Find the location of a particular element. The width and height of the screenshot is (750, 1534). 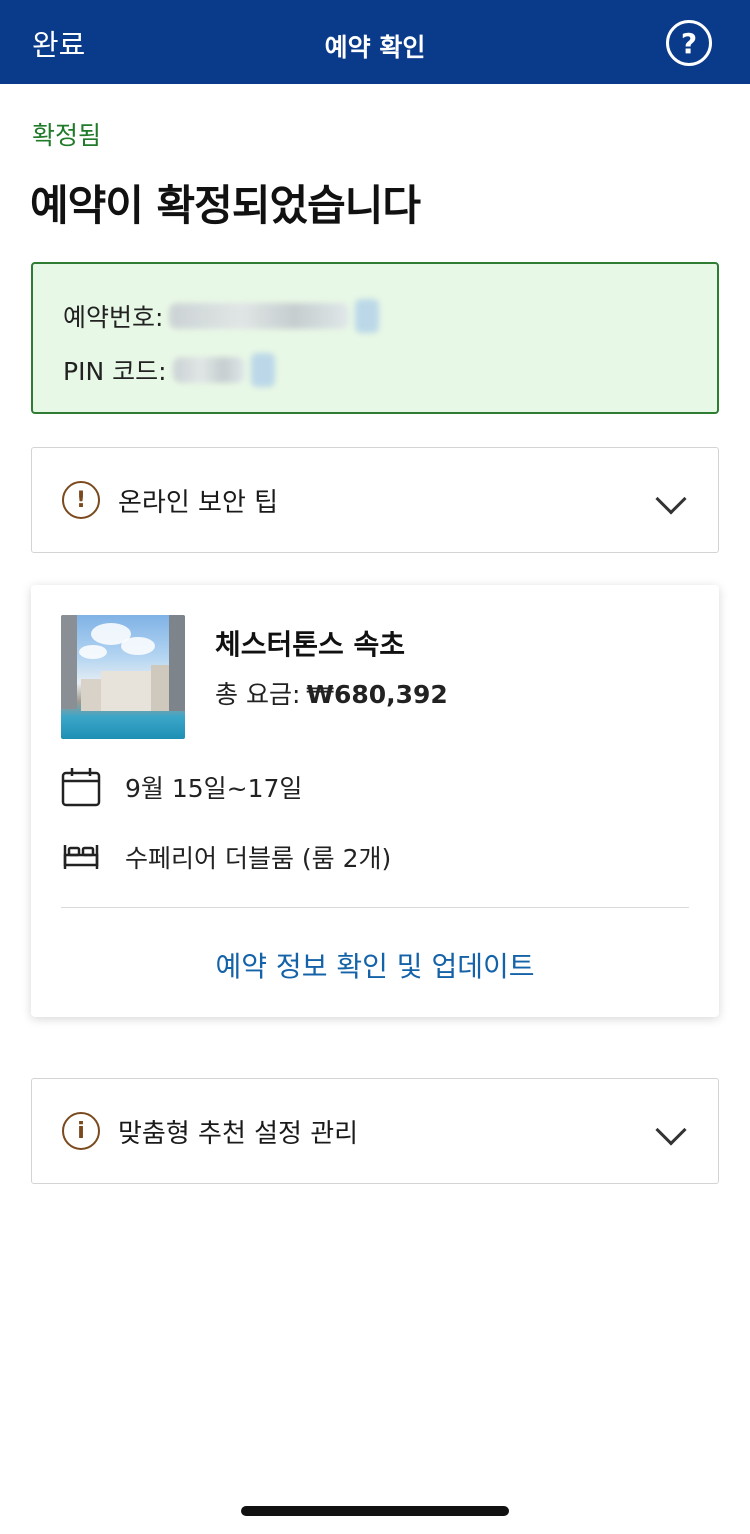

room-type-row: 수페리어 더블룸 (룸 2개) is located at coordinates (226, 857).